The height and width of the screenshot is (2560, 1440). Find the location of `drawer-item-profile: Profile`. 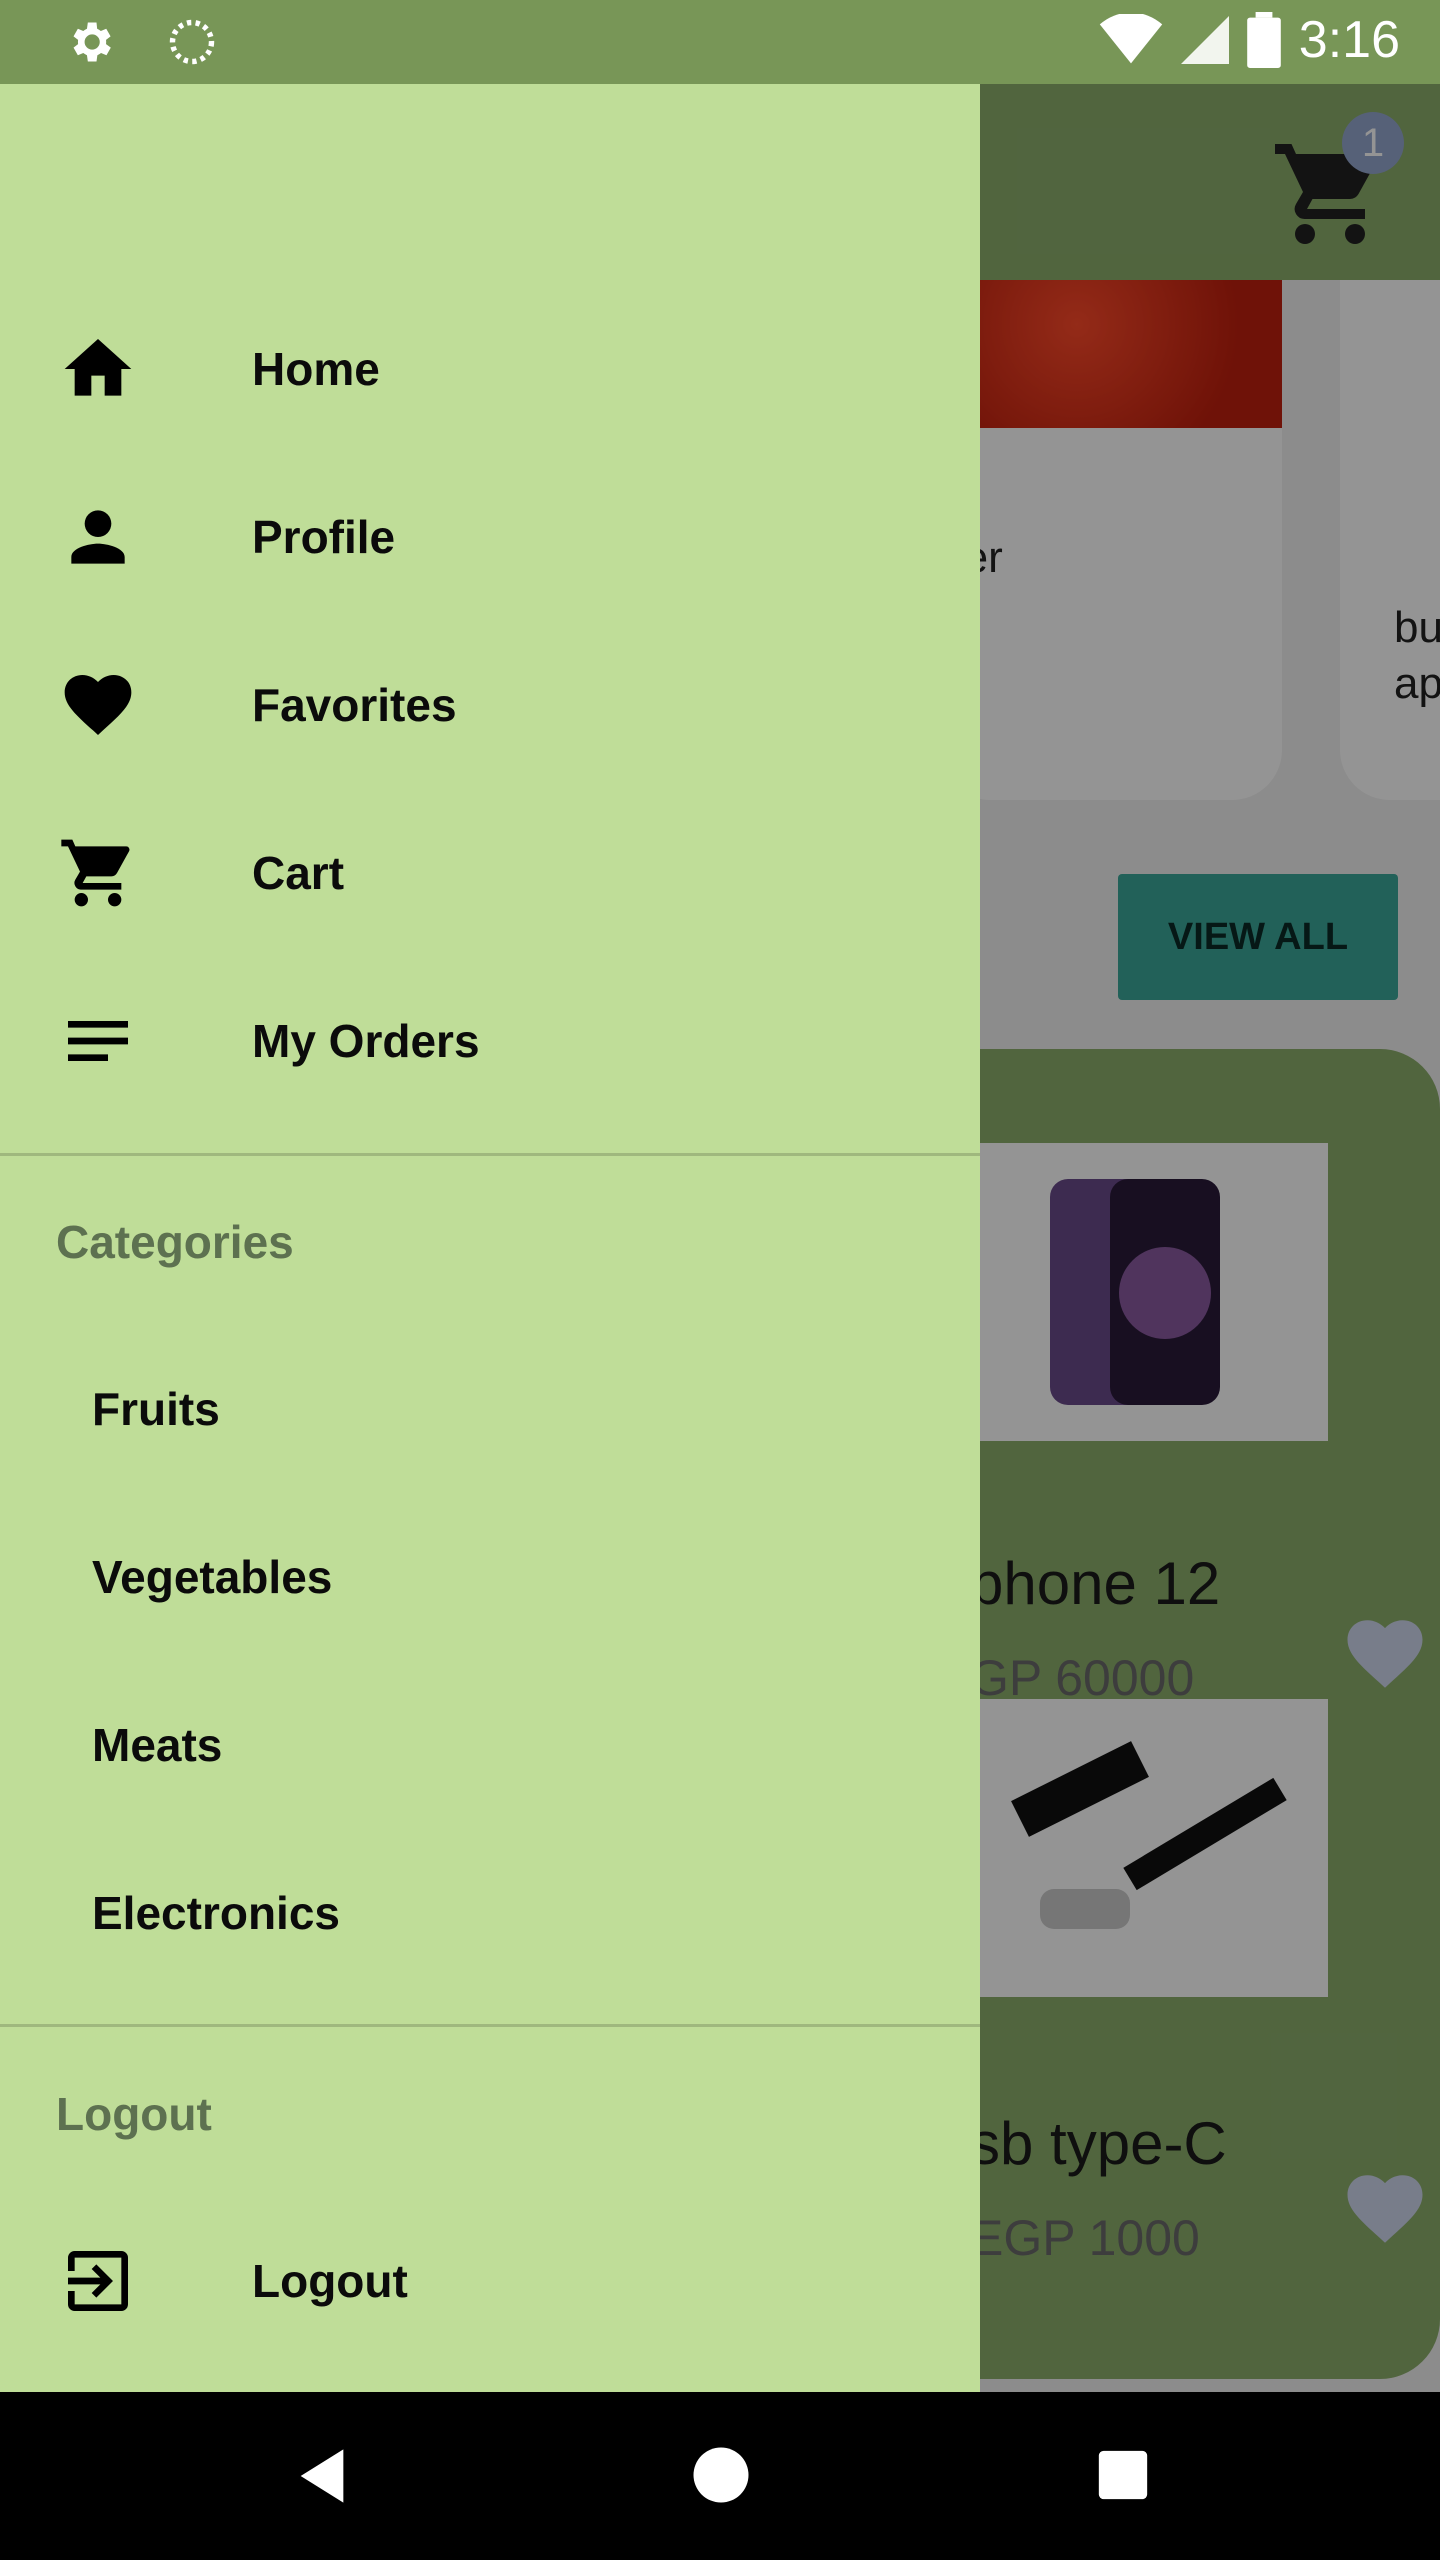

drawer-item-profile: Profile is located at coordinates (490, 537).